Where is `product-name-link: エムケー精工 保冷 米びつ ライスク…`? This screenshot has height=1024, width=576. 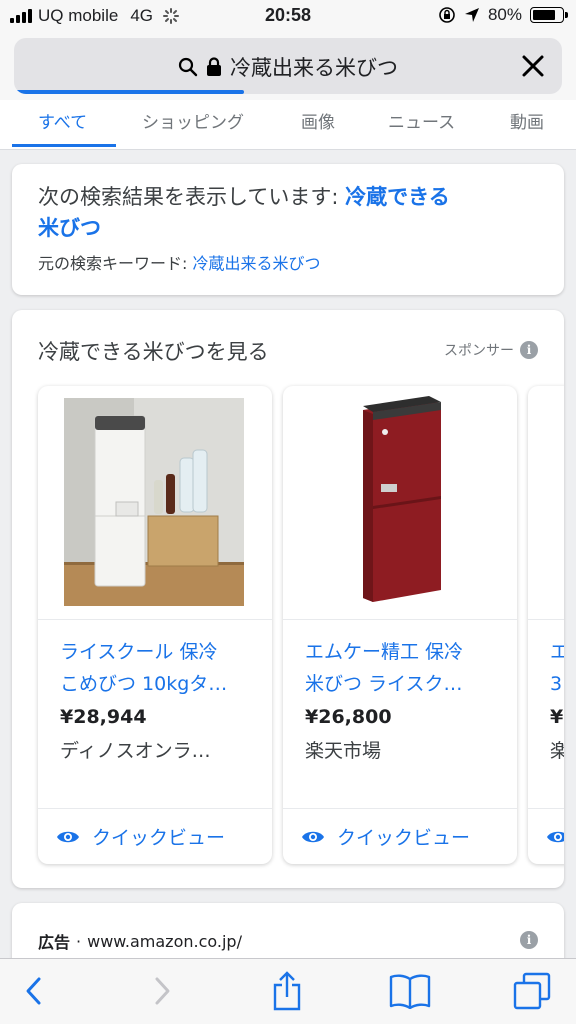 product-name-link: エムケー精工 保冷 米びつ ライスク… is located at coordinates (403, 668).